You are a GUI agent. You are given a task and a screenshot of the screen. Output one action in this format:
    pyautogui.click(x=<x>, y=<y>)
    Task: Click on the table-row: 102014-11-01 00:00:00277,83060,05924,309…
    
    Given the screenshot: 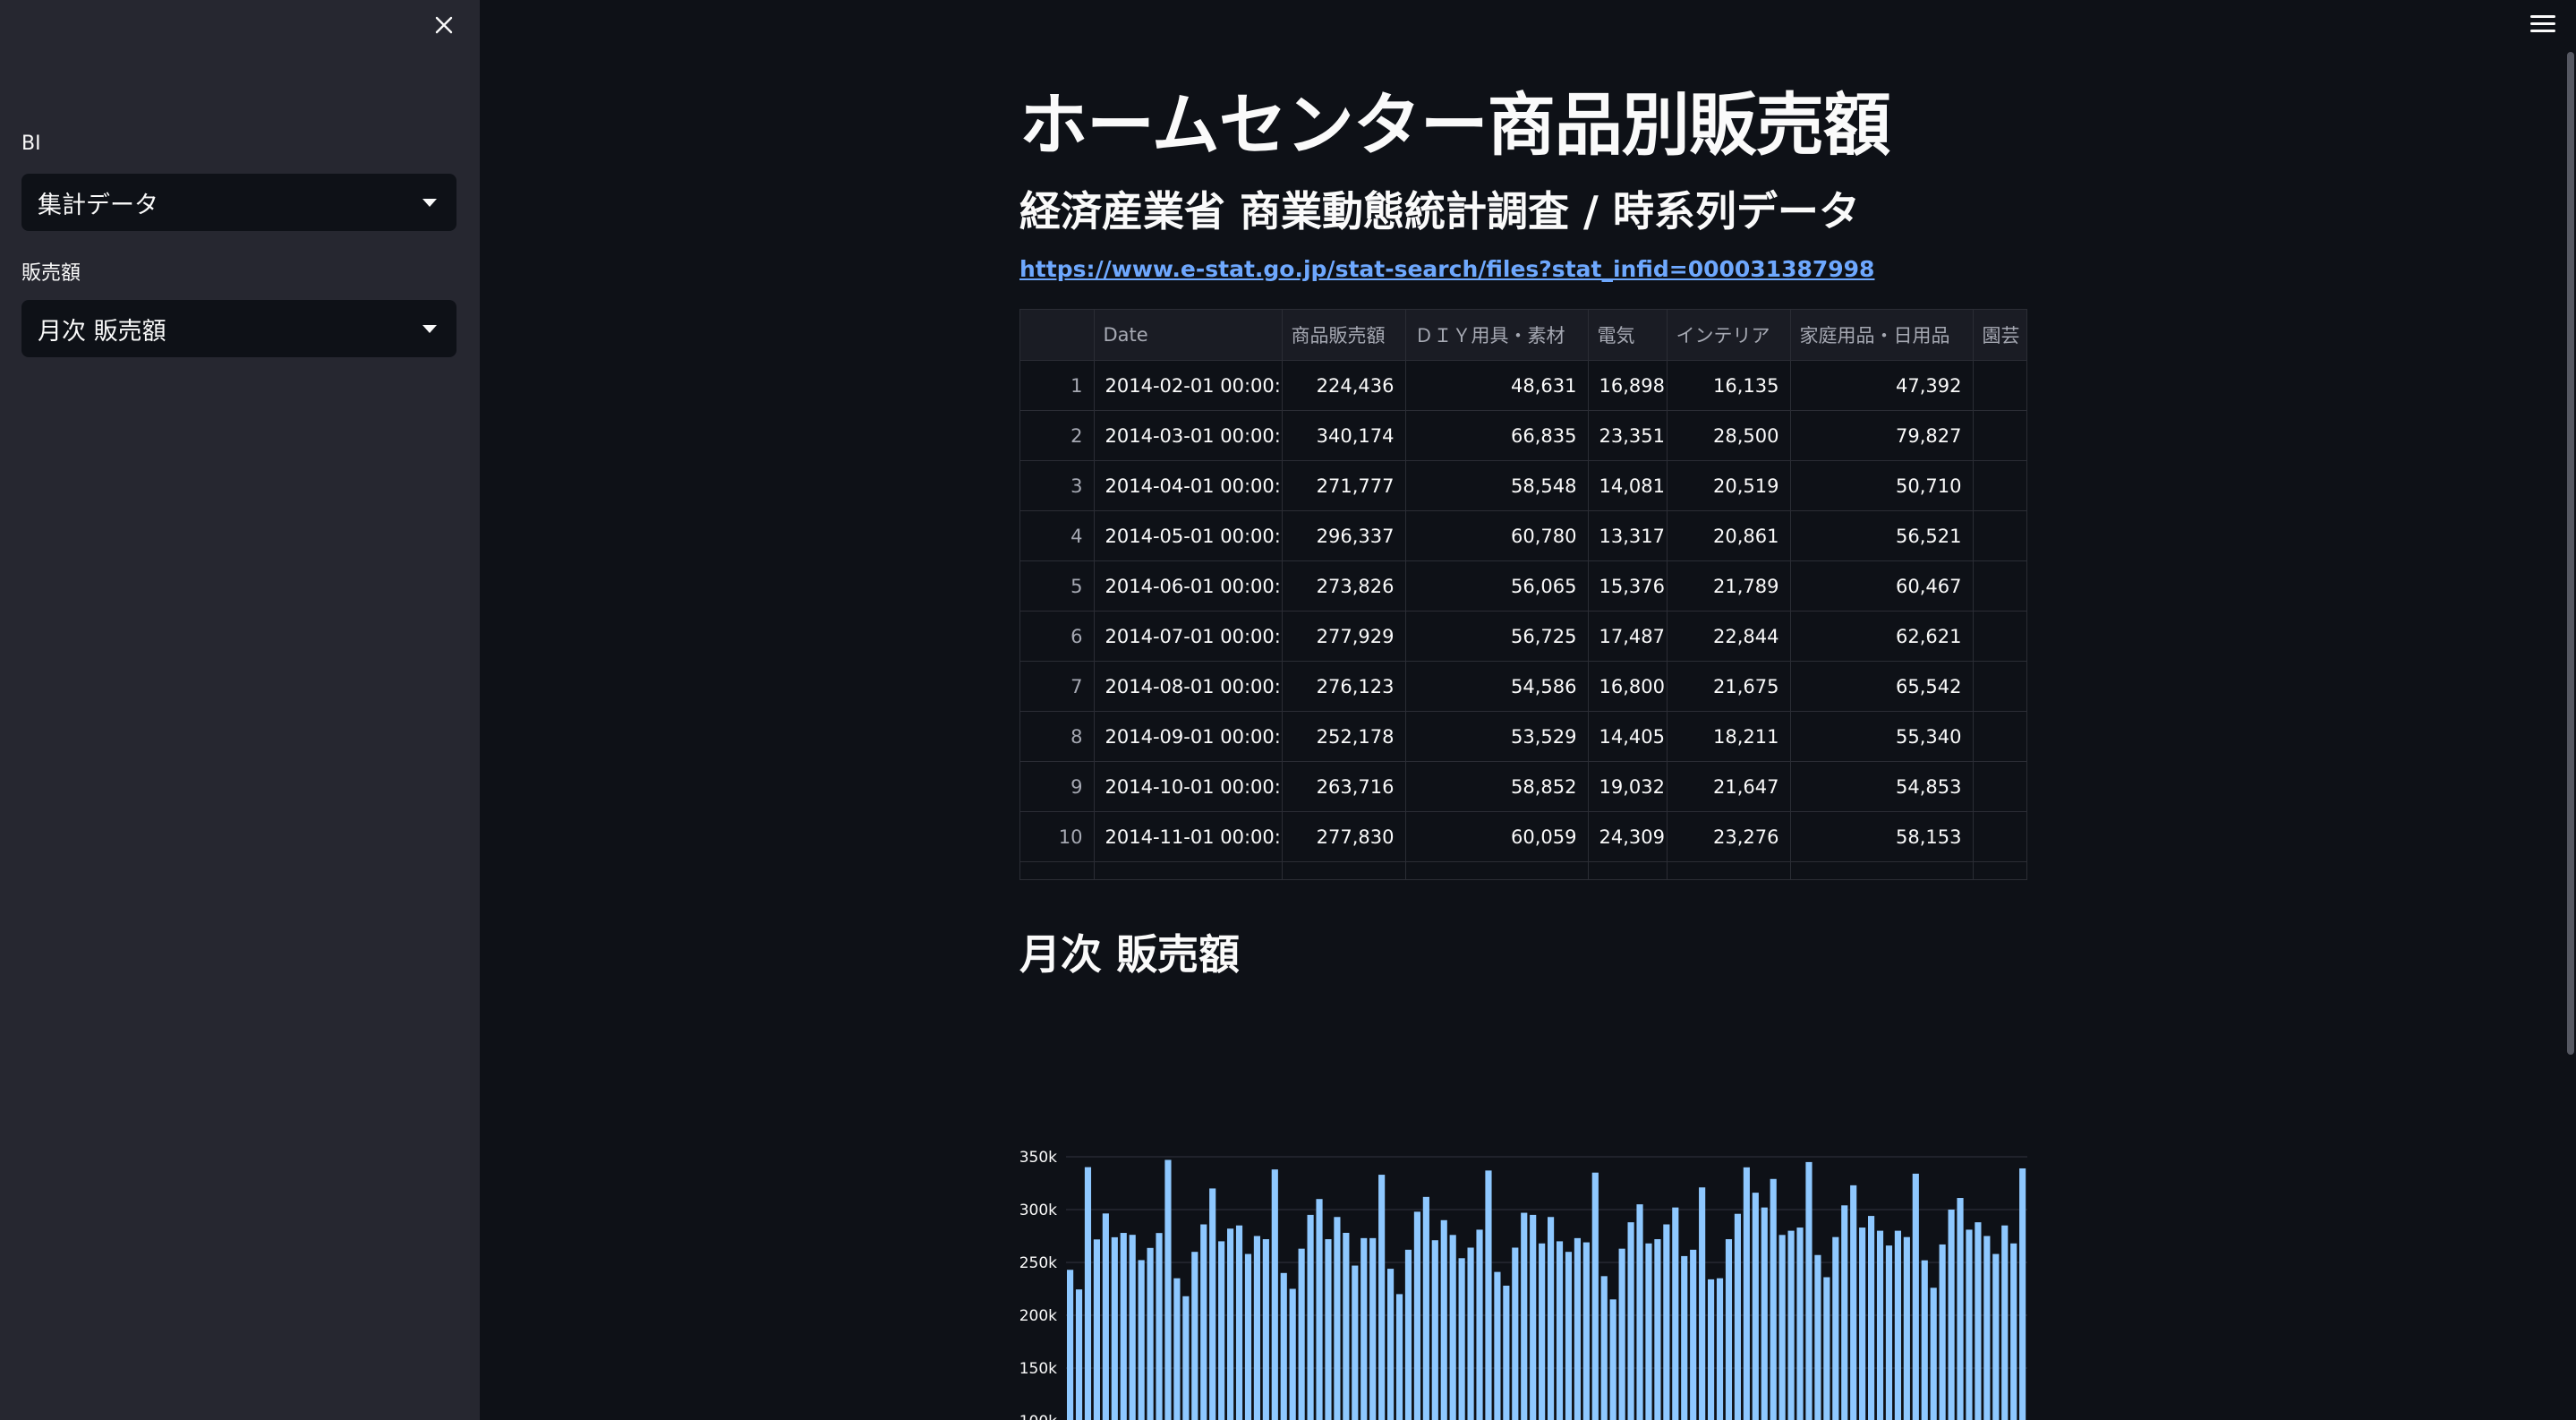 What is the action you would take?
    pyautogui.click(x=1523, y=837)
    